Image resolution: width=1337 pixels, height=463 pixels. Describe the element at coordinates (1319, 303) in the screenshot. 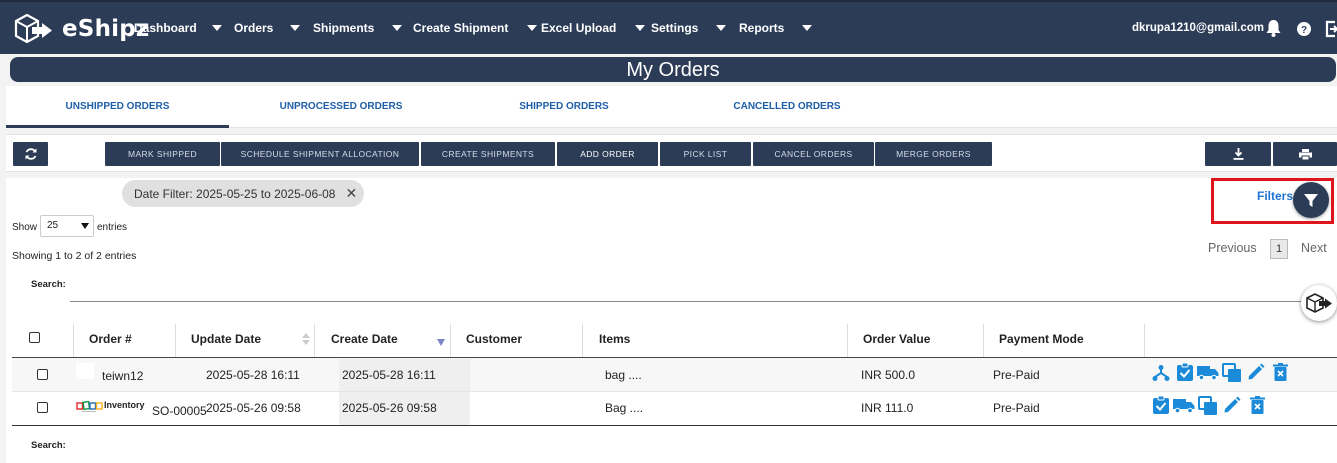

I see `eshipz-float-icon` at that location.